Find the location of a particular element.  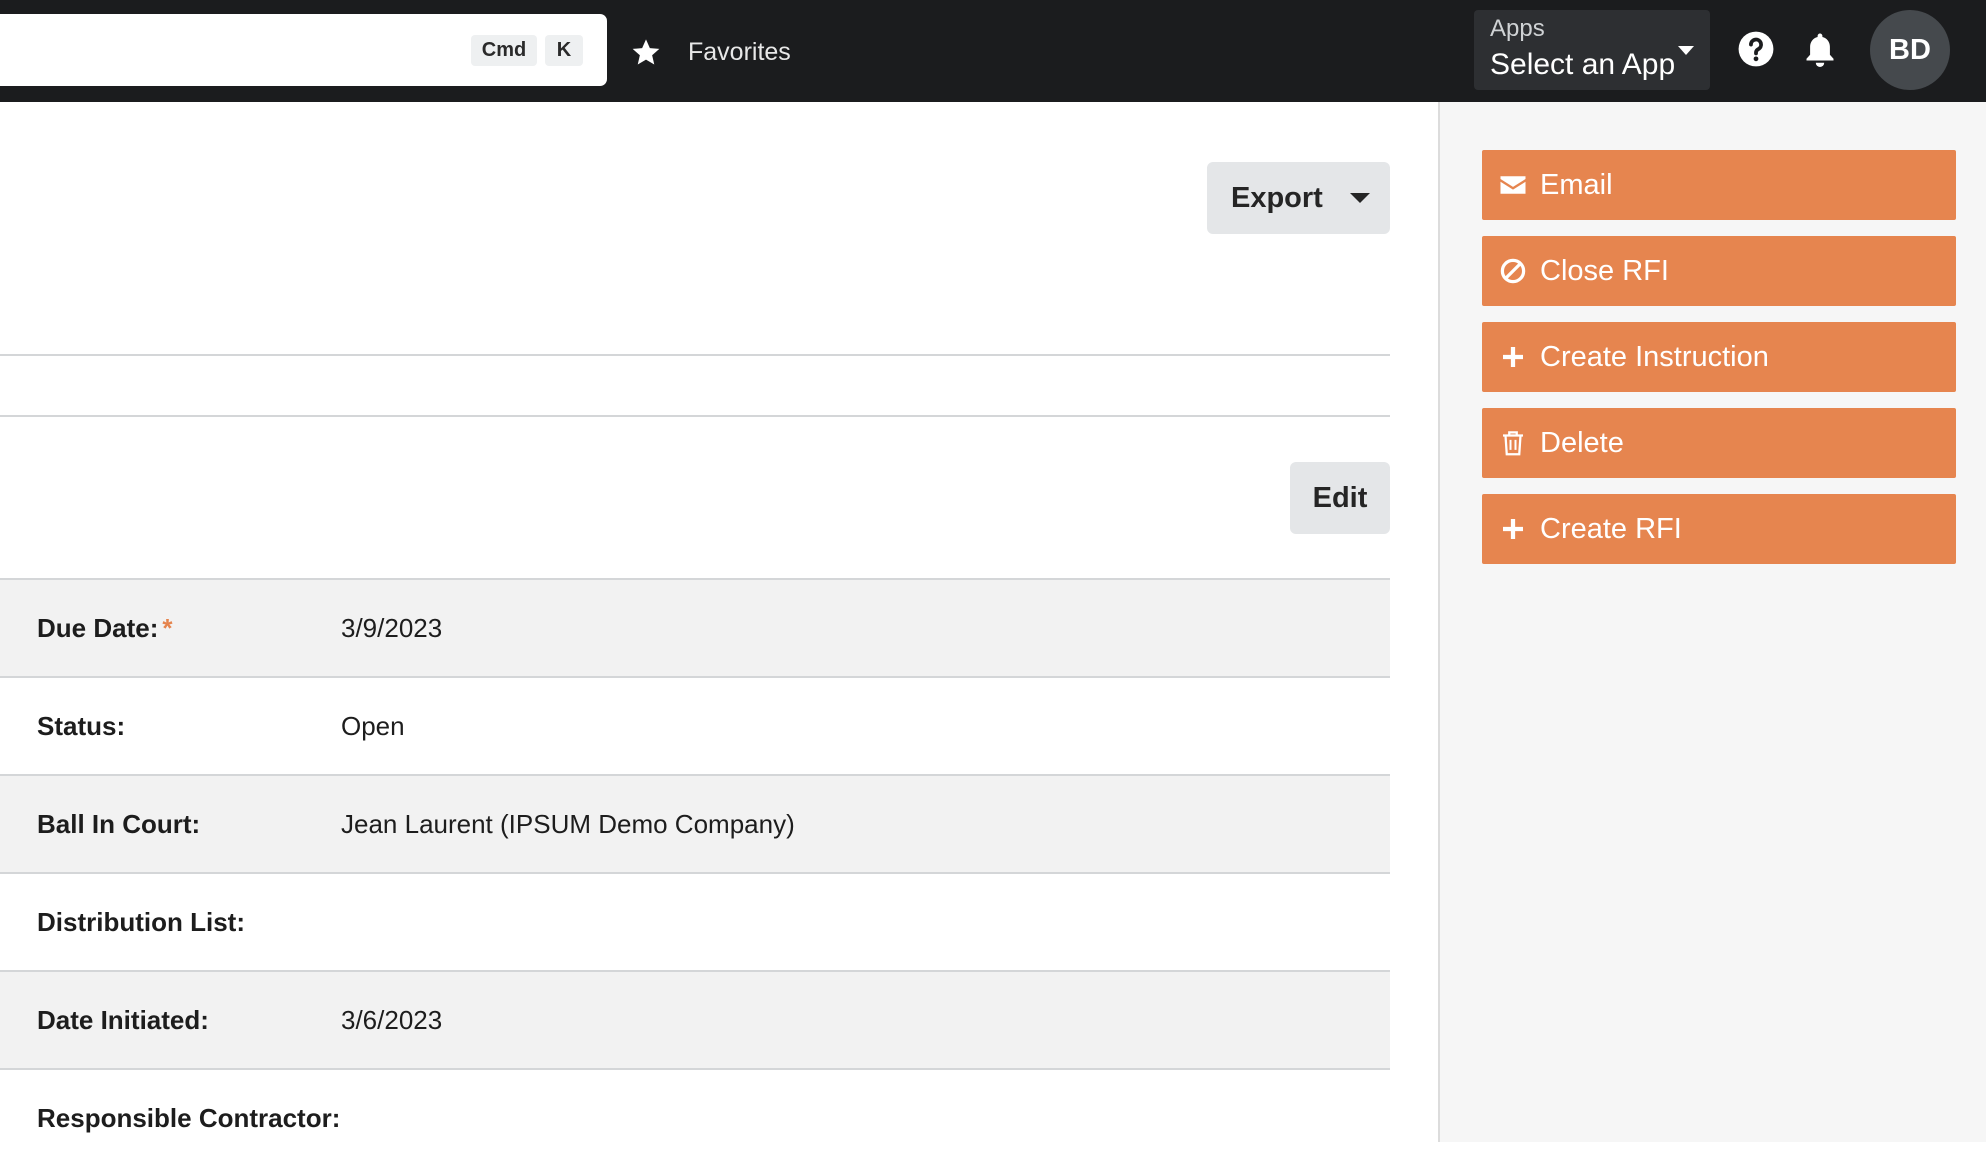

export-button: Export is located at coordinates (1298, 198).